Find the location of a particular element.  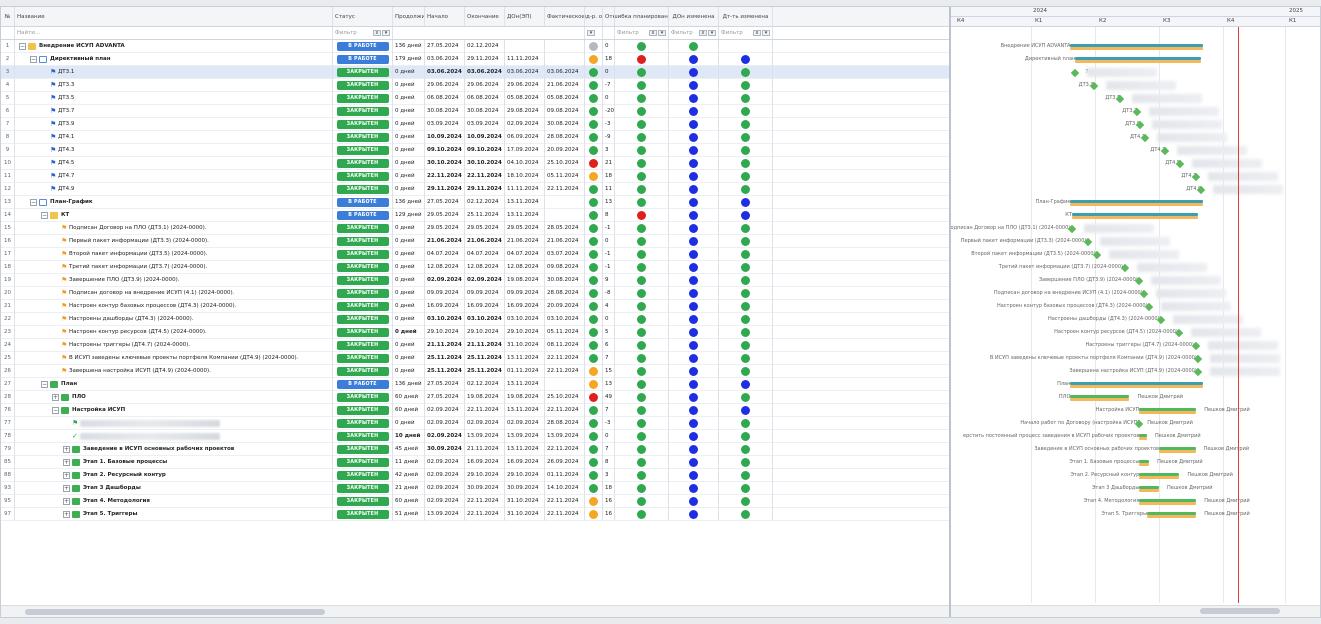

task-name-cell: ⚑ ДТ3.1 is located at coordinates (174, 72).